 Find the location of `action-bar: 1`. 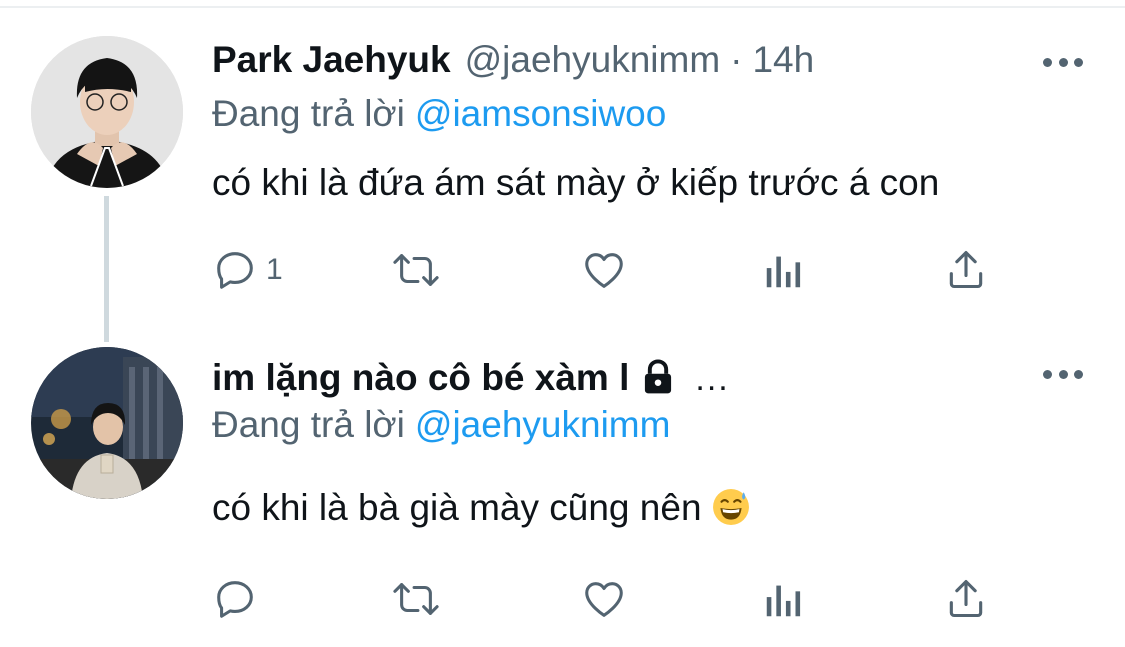

action-bar: 1 is located at coordinates (602, 270).